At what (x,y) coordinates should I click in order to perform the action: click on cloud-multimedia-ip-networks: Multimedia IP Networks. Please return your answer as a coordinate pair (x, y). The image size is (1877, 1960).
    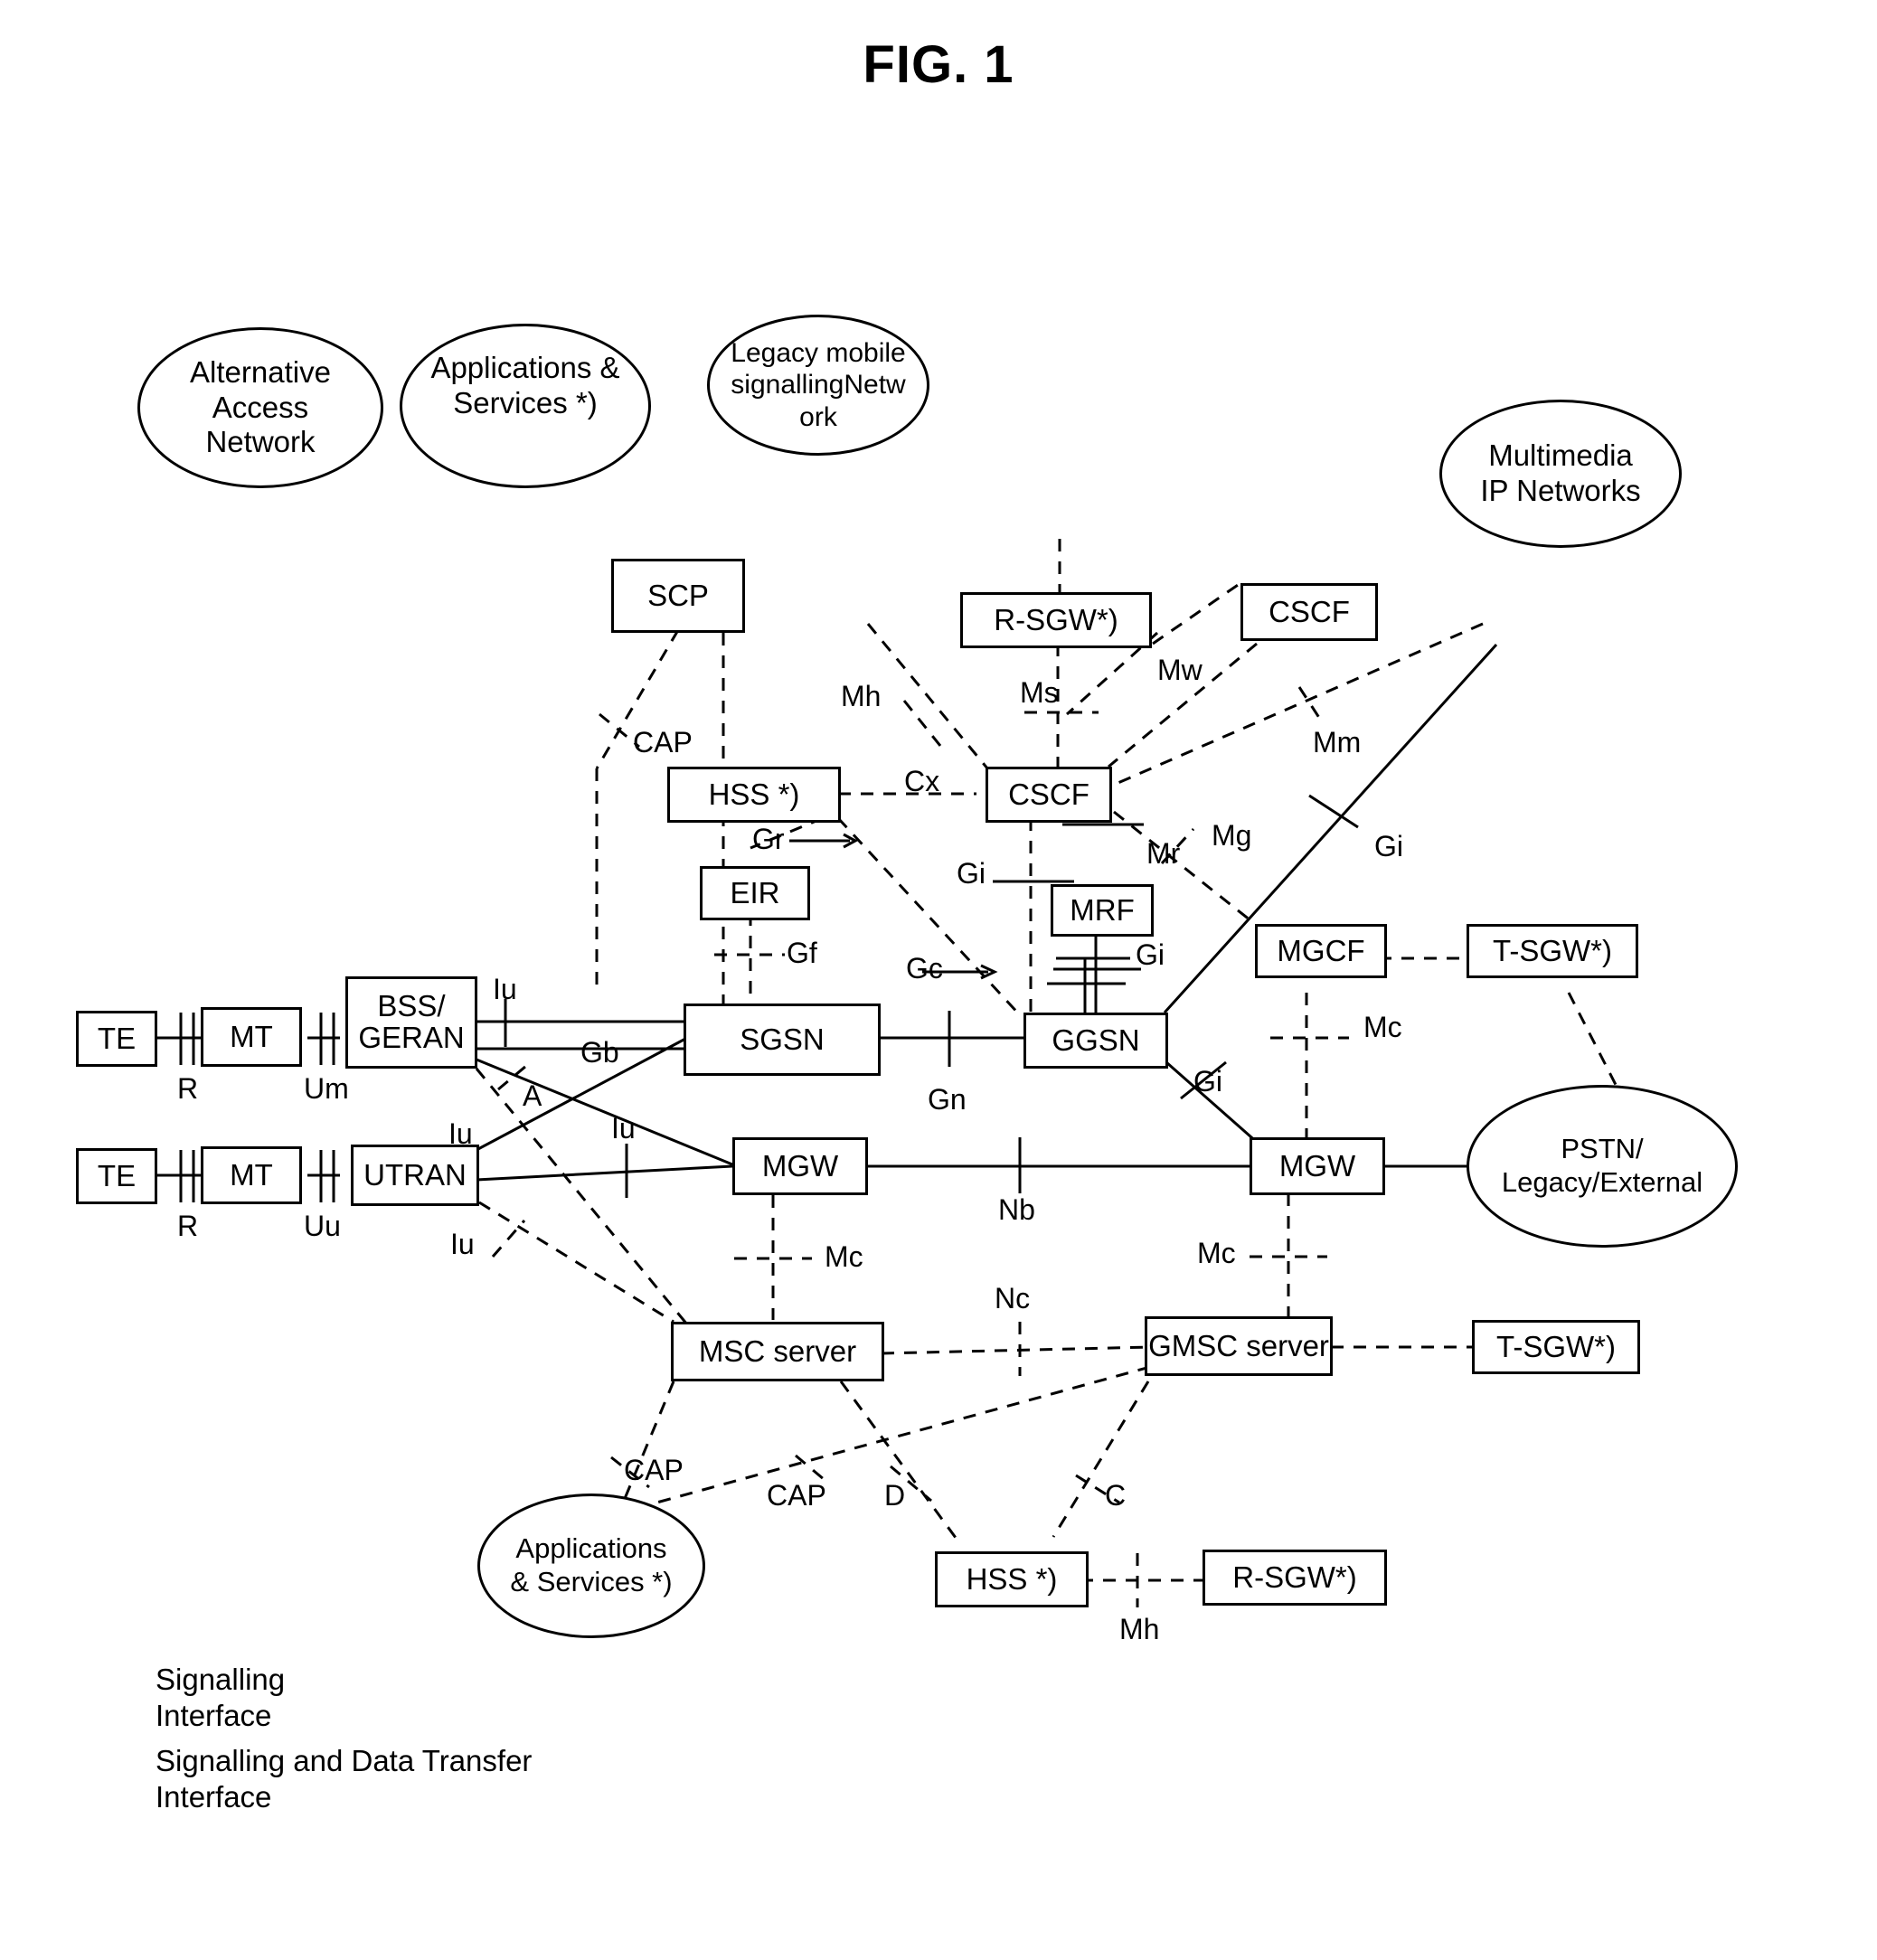
    Looking at the image, I should click on (1560, 474).